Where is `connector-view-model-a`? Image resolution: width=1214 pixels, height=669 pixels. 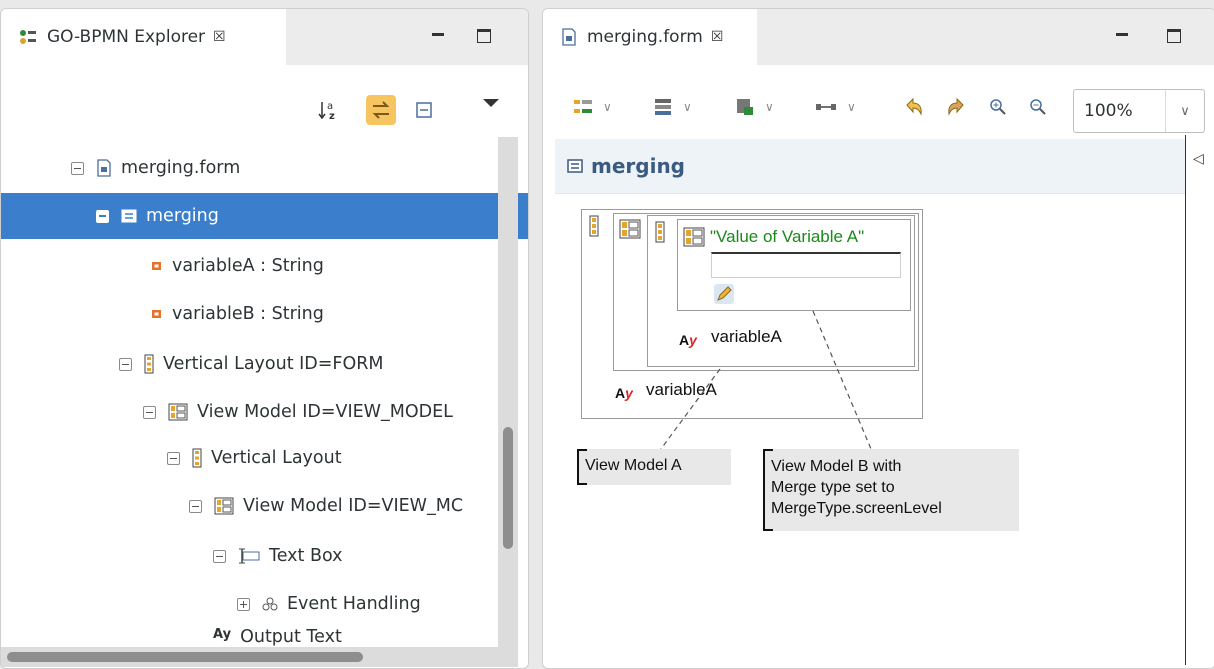 connector-view-model-a is located at coordinates (689, 411).